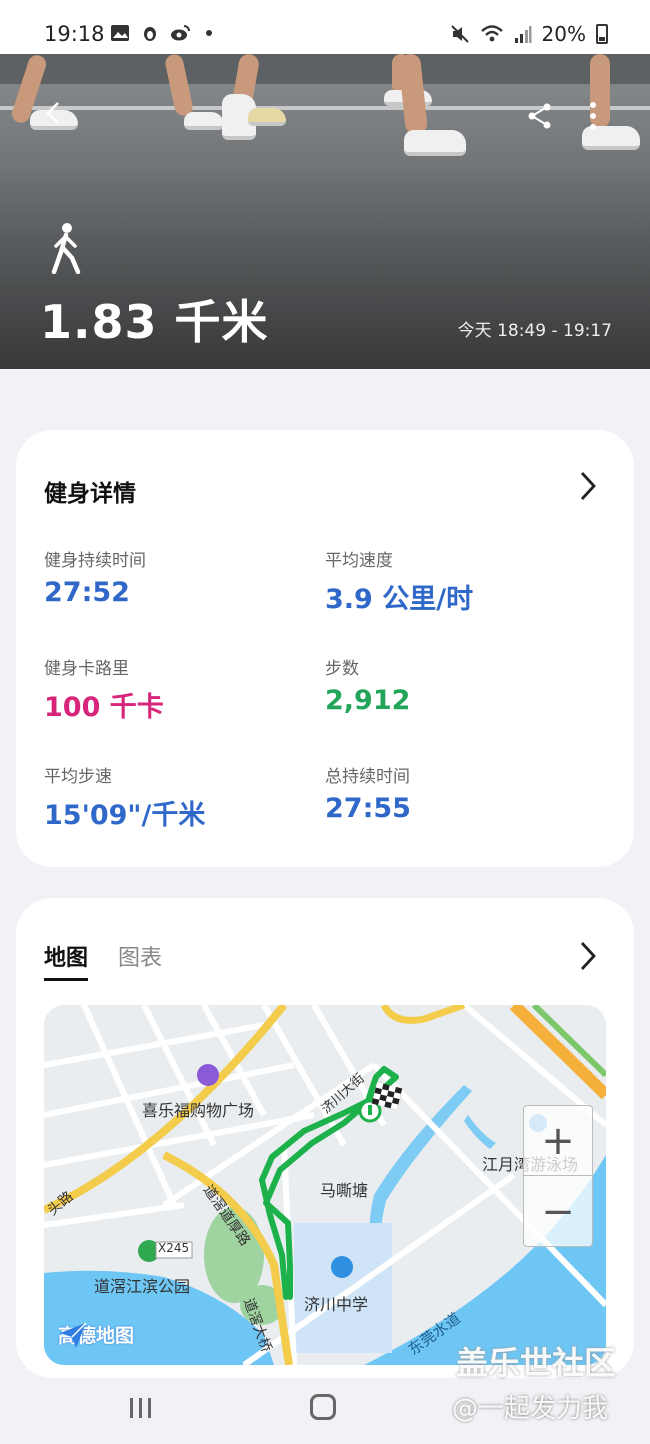 Image resolution: width=650 pixels, height=1444 pixels. What do you see at coordinates (120, 33) in the screenshot?
I see `gallery-icon` at bounding box center [120, 33].